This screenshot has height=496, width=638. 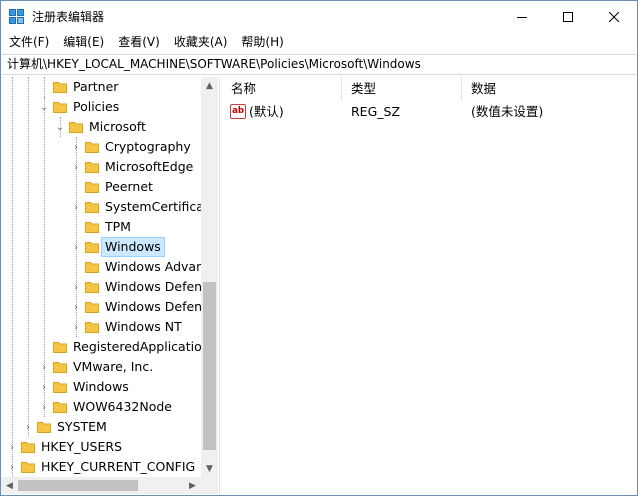 I want to click on tree-item-systemcertificates: › SystemCertificate, so click(x=109, y=207).